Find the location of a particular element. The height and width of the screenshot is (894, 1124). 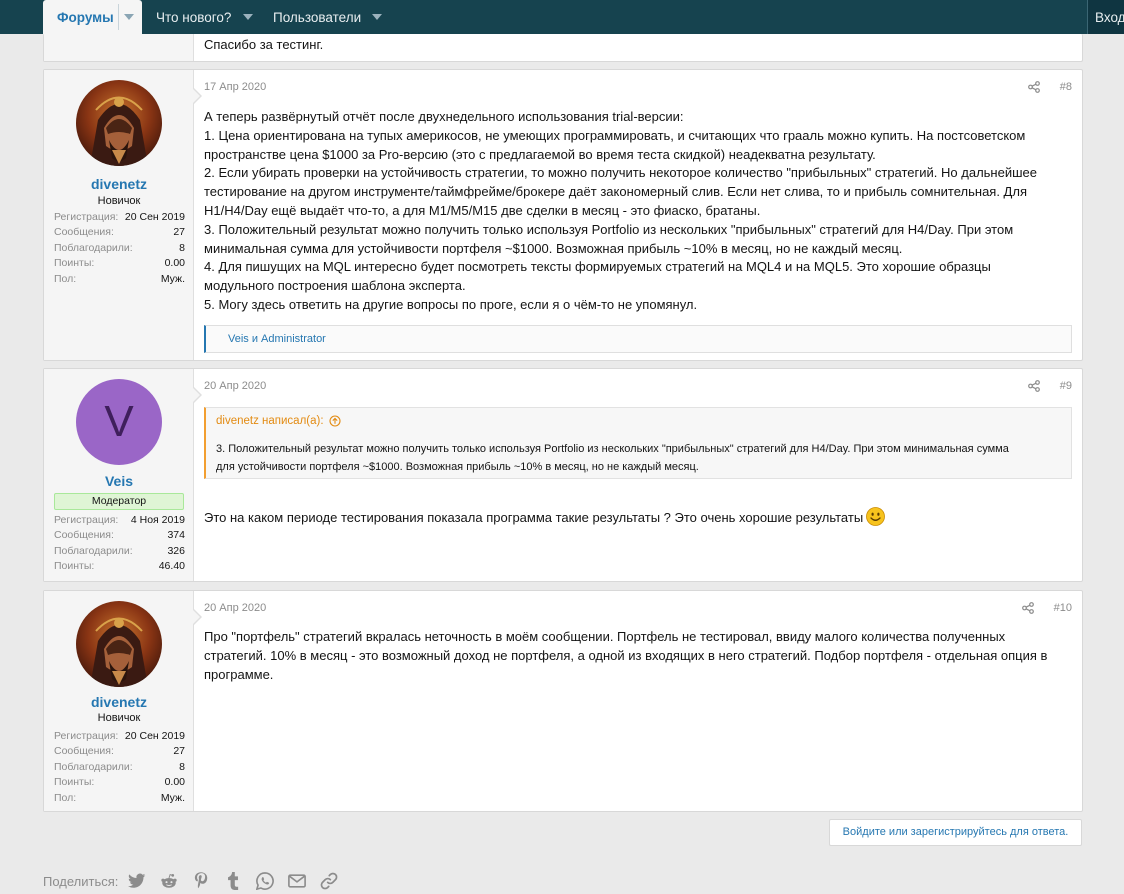

avatar-letter: V is located at coordinates (119, 421).